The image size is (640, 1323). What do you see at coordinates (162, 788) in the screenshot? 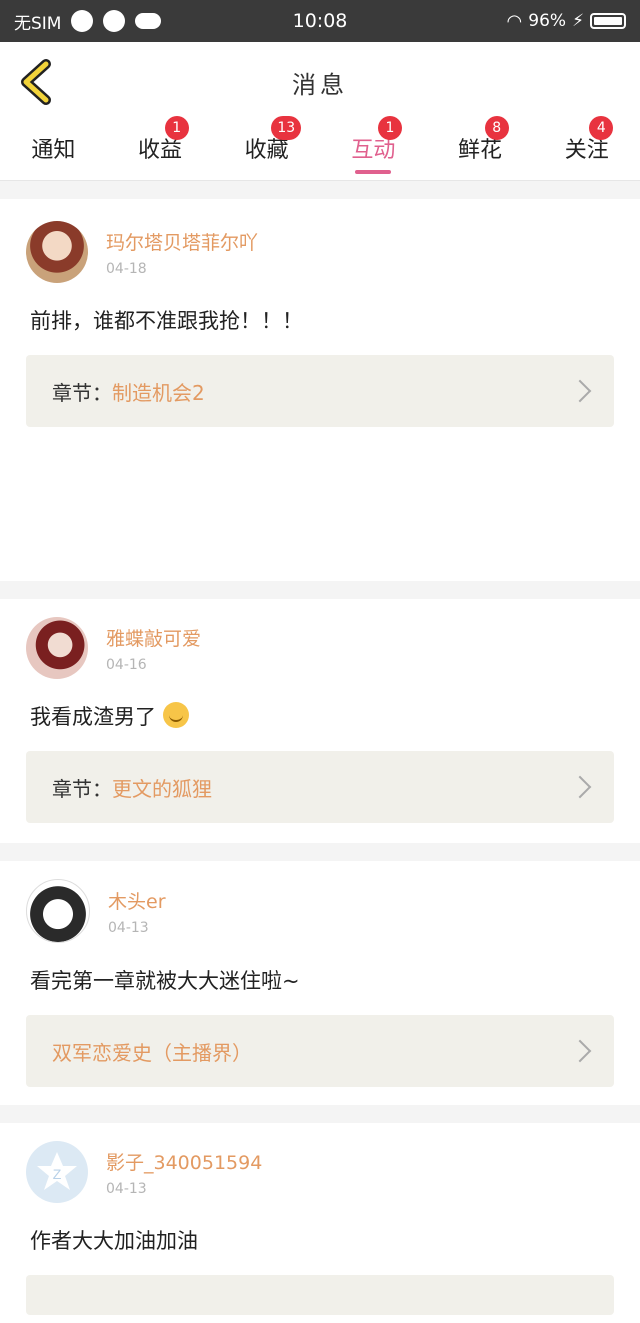
I see `chapter-title: 更文的狐狸` at bounding box center [162, 788].